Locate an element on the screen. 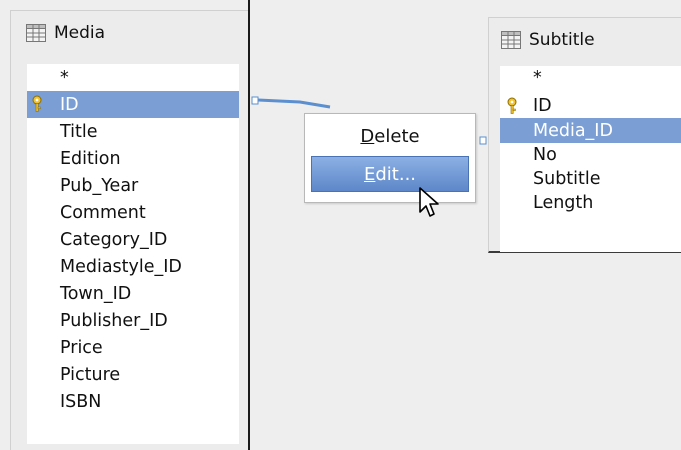 The height and width of the screenshot is (450, 681). field-name: ISBN is located at coordinates (81, 401).